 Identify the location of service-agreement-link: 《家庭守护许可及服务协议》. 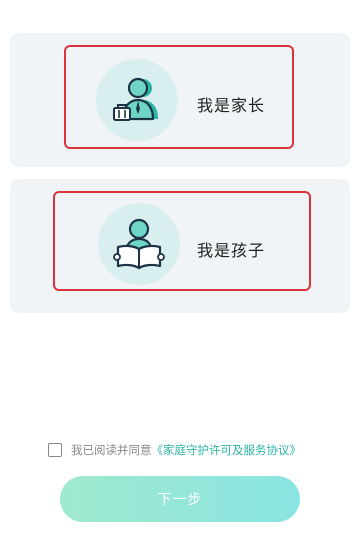
(227, 450).